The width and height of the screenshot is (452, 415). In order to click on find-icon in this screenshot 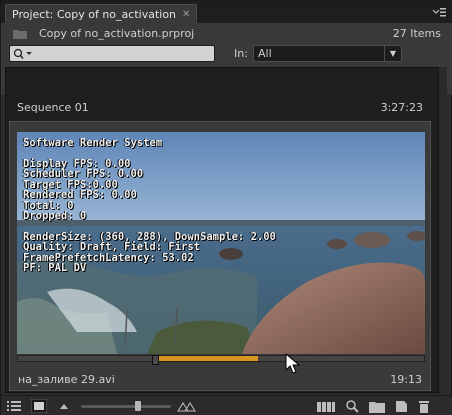, I will do `click(352, 406)`.